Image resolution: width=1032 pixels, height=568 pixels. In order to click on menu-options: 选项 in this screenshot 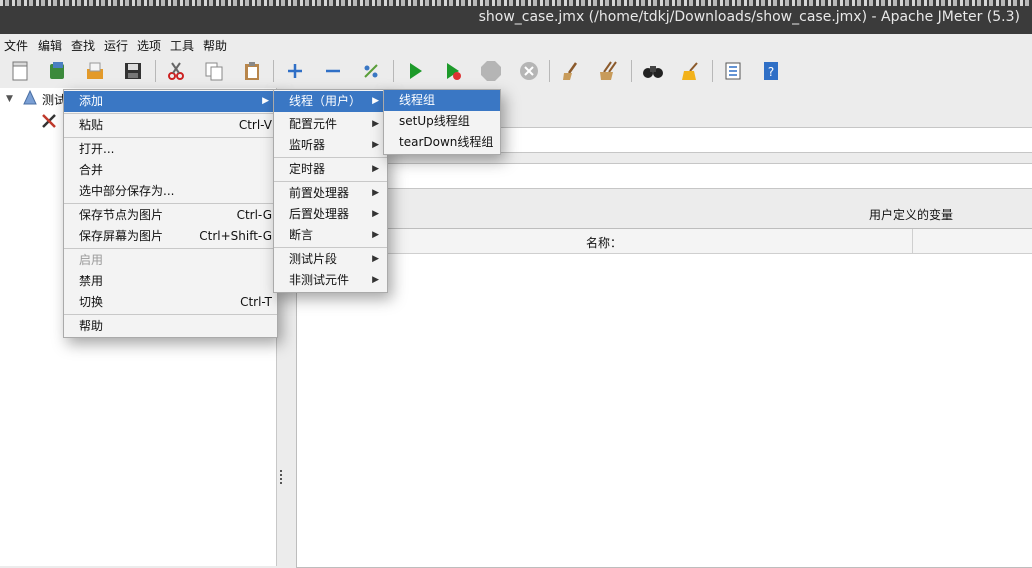, I will do `click(149, 45)`.